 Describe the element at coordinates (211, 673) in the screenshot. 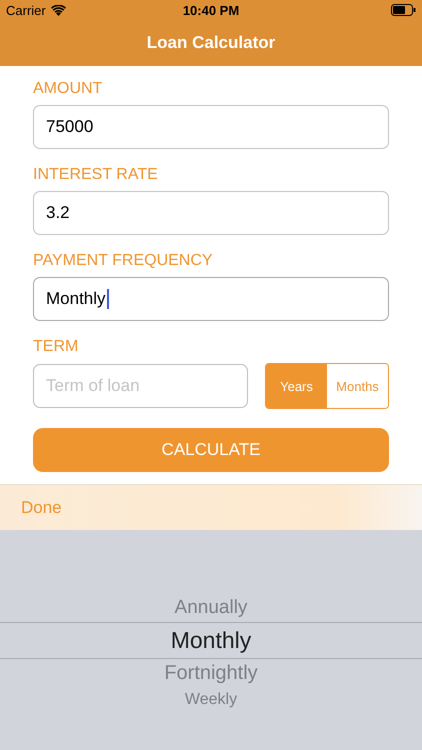

I see `picker-option: Fortnightly` at that location.